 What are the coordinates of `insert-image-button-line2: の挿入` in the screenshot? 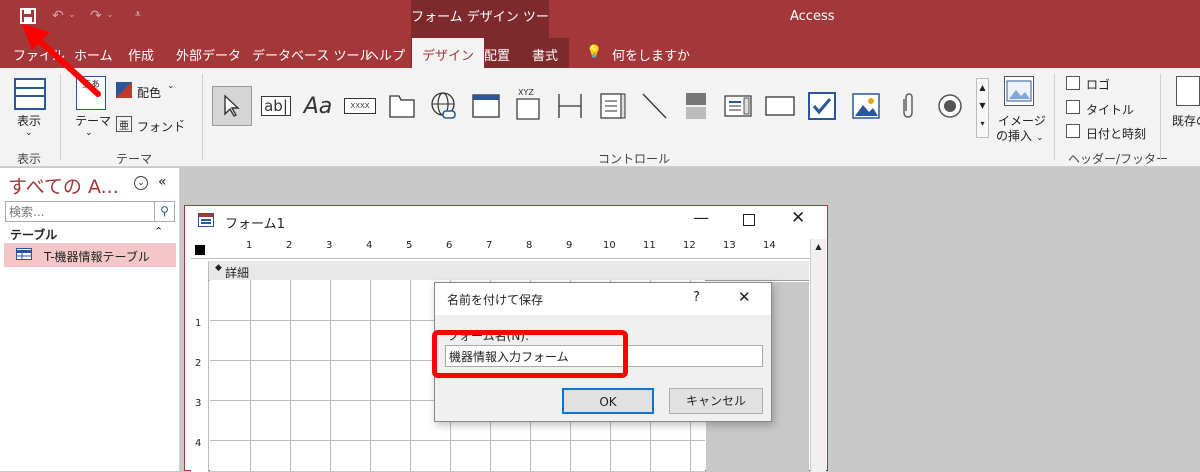 It's located at (1014, 136).